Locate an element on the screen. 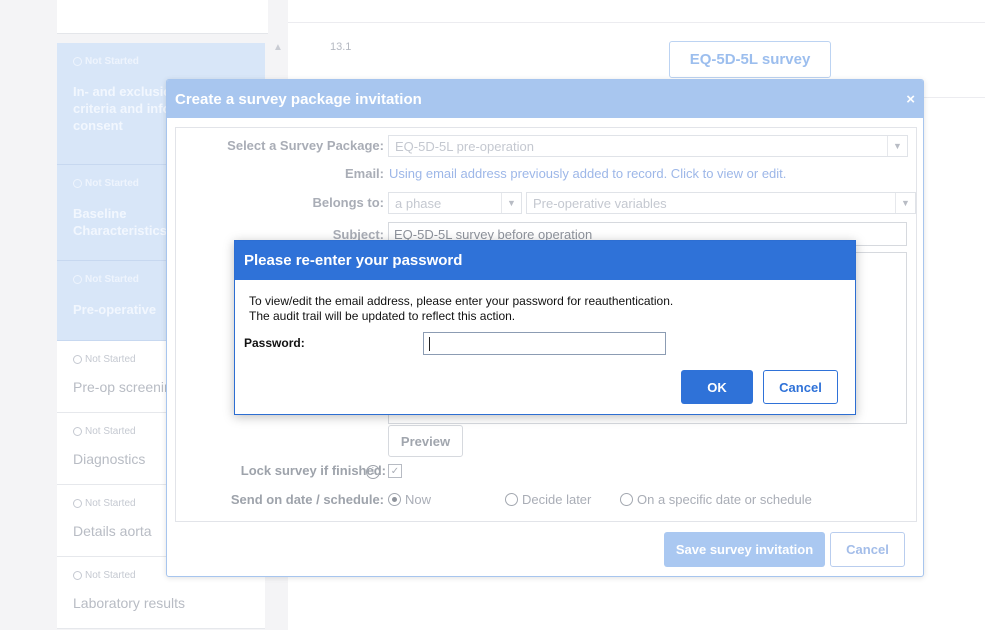  phase-select: a phase ▼ is located at coordinates (455, 203).